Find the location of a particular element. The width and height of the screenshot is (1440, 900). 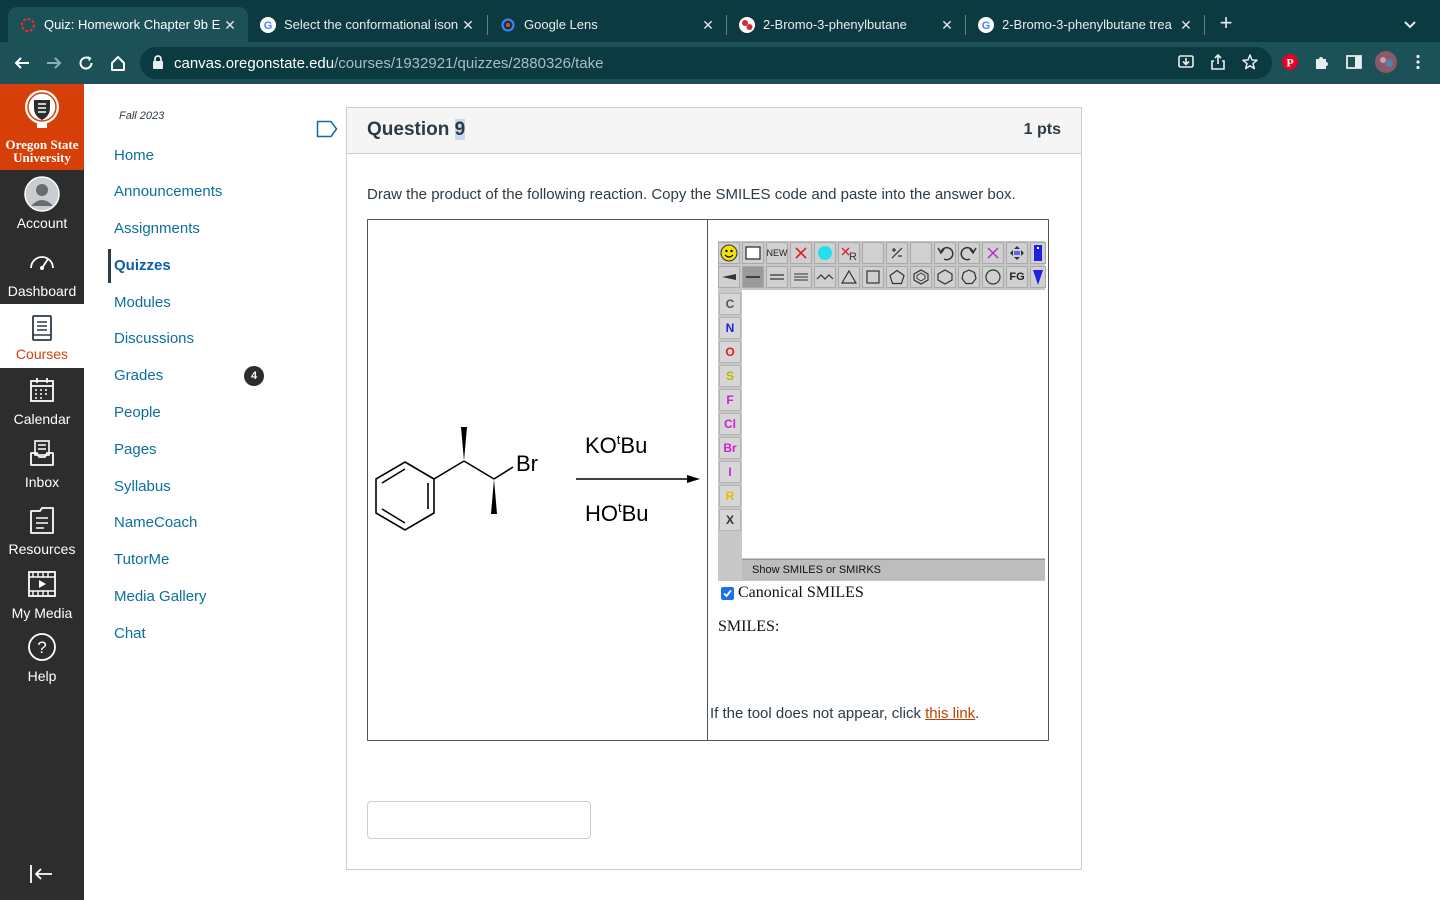

flag-question-button is located at coordinates (327, 129).